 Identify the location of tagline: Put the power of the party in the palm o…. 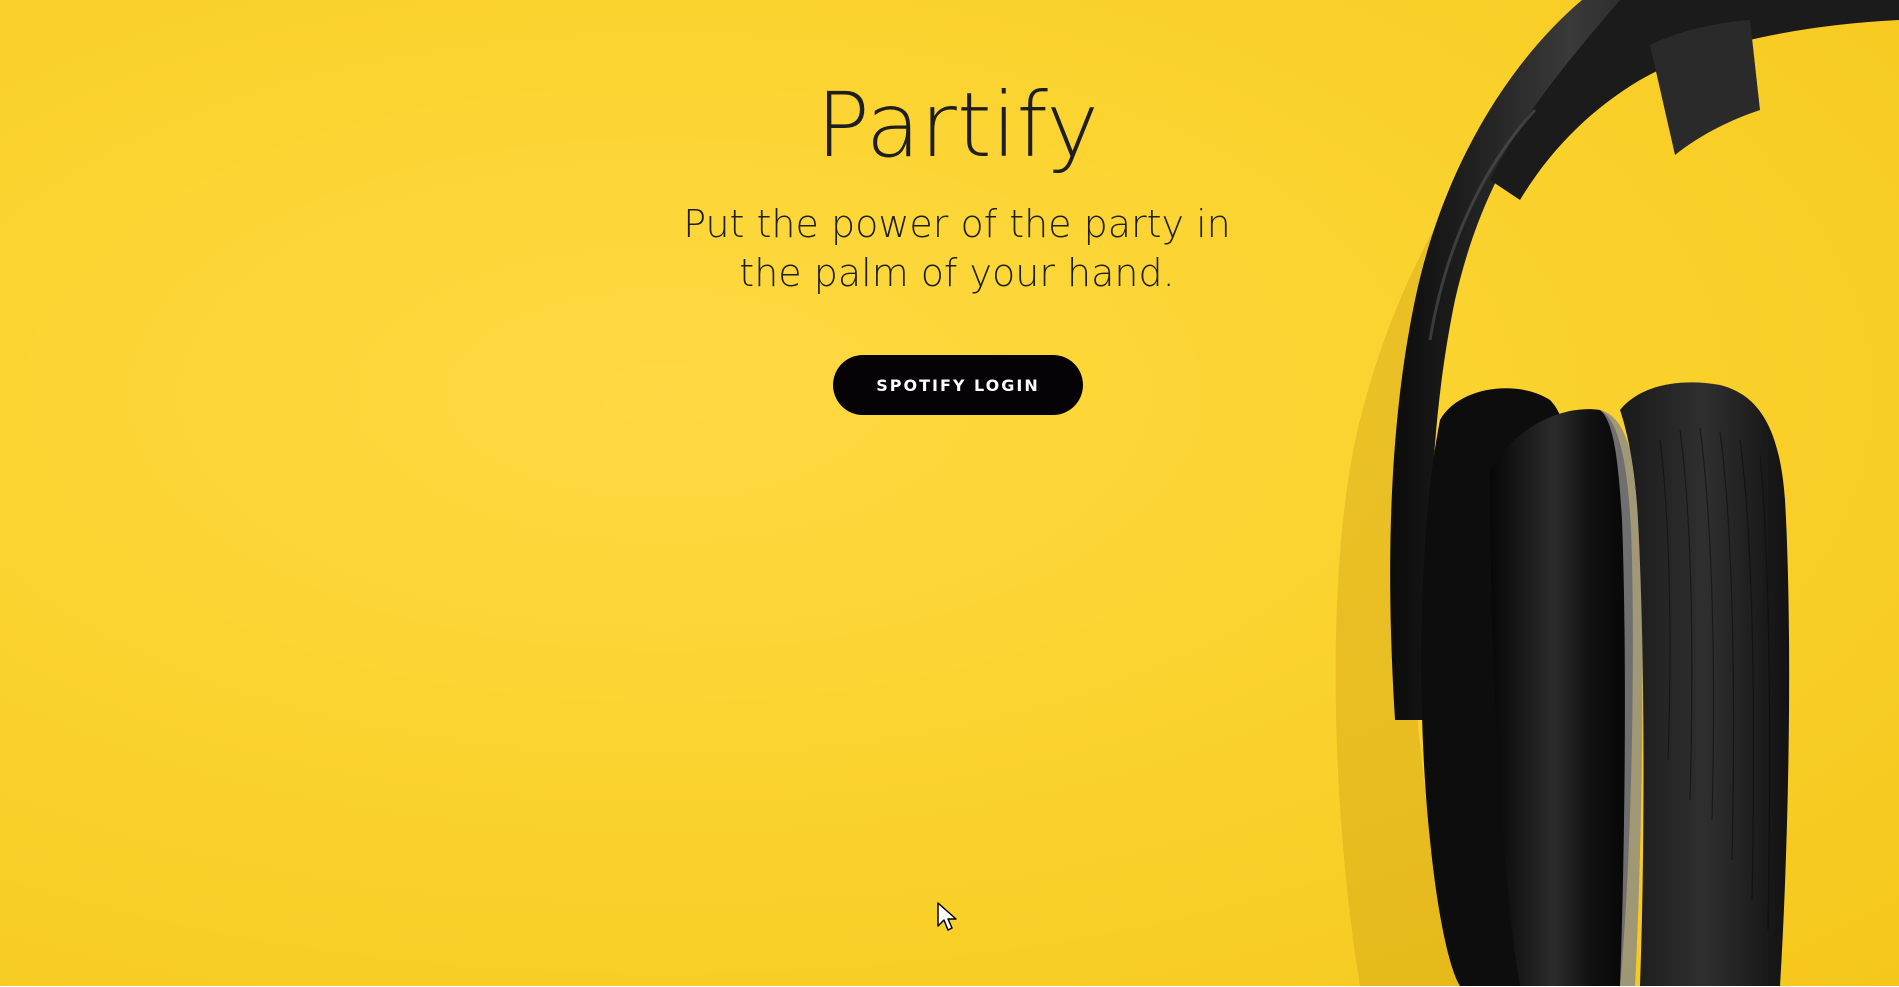
(957, 248).